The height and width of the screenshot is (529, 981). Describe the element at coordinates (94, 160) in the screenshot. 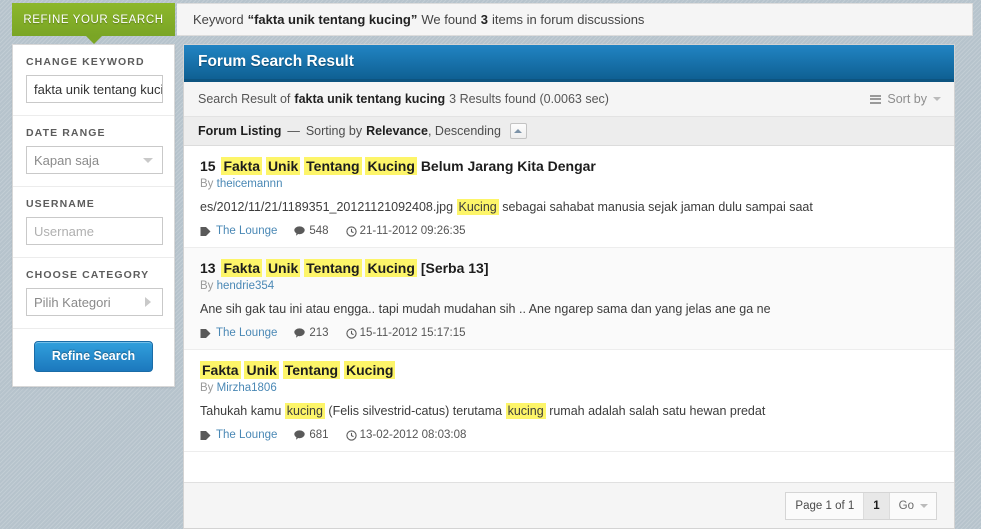

I see `date-range-select: Kapan saja` at that location.